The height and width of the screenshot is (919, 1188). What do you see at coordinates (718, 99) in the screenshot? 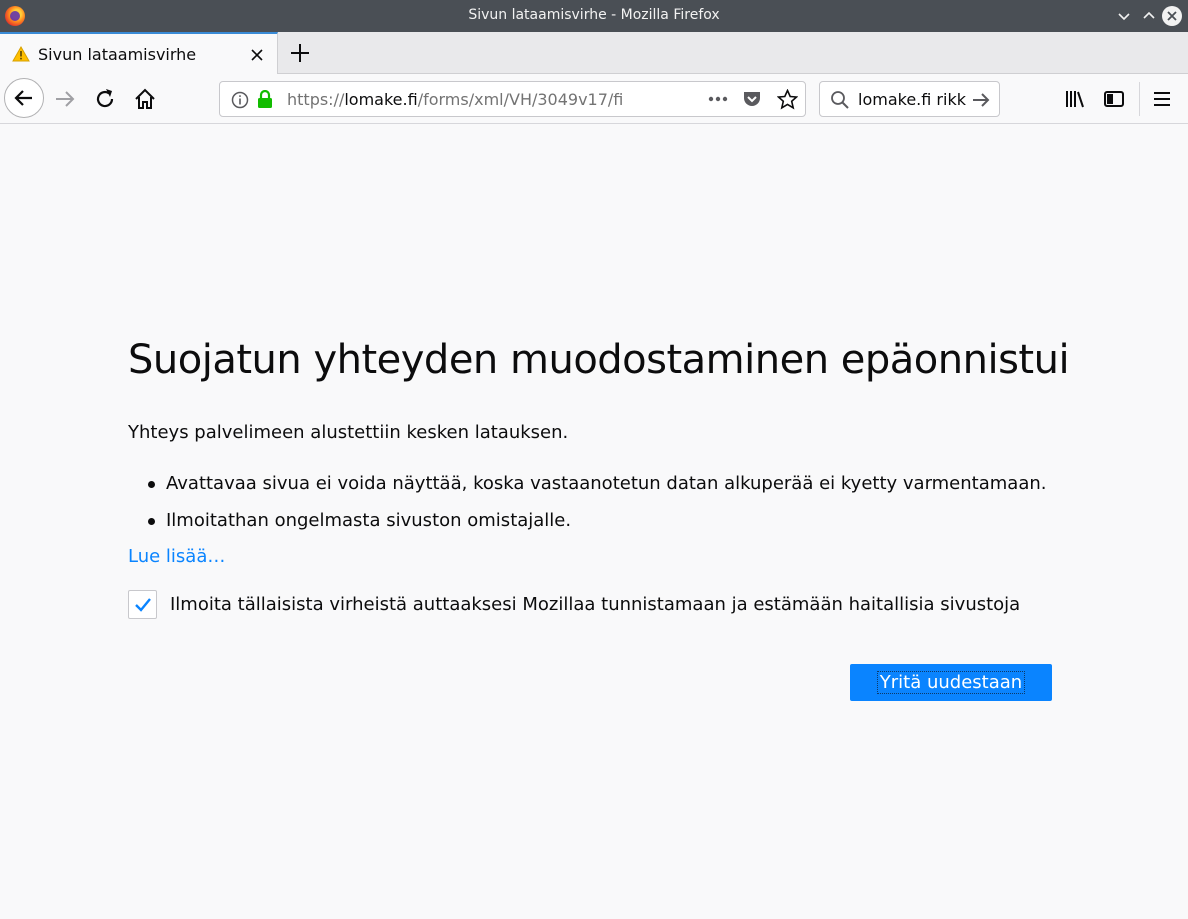
I see `page-actions-icon` at bounding box center [718, 99].